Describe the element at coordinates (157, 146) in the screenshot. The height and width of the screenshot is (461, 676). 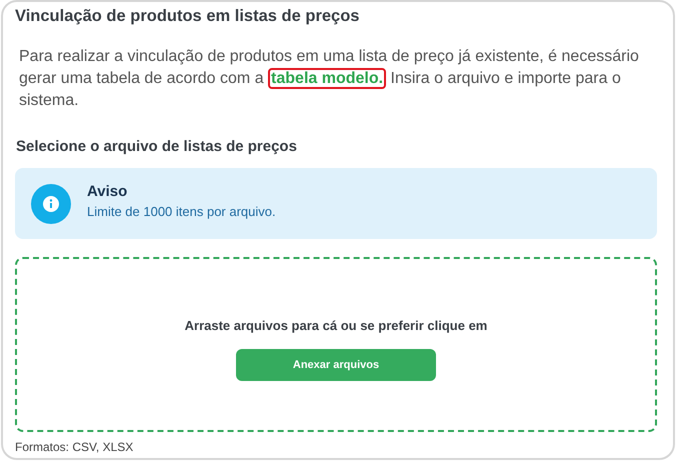
I see `section-title: Selecione o arquivo de listas de preços` at that location.